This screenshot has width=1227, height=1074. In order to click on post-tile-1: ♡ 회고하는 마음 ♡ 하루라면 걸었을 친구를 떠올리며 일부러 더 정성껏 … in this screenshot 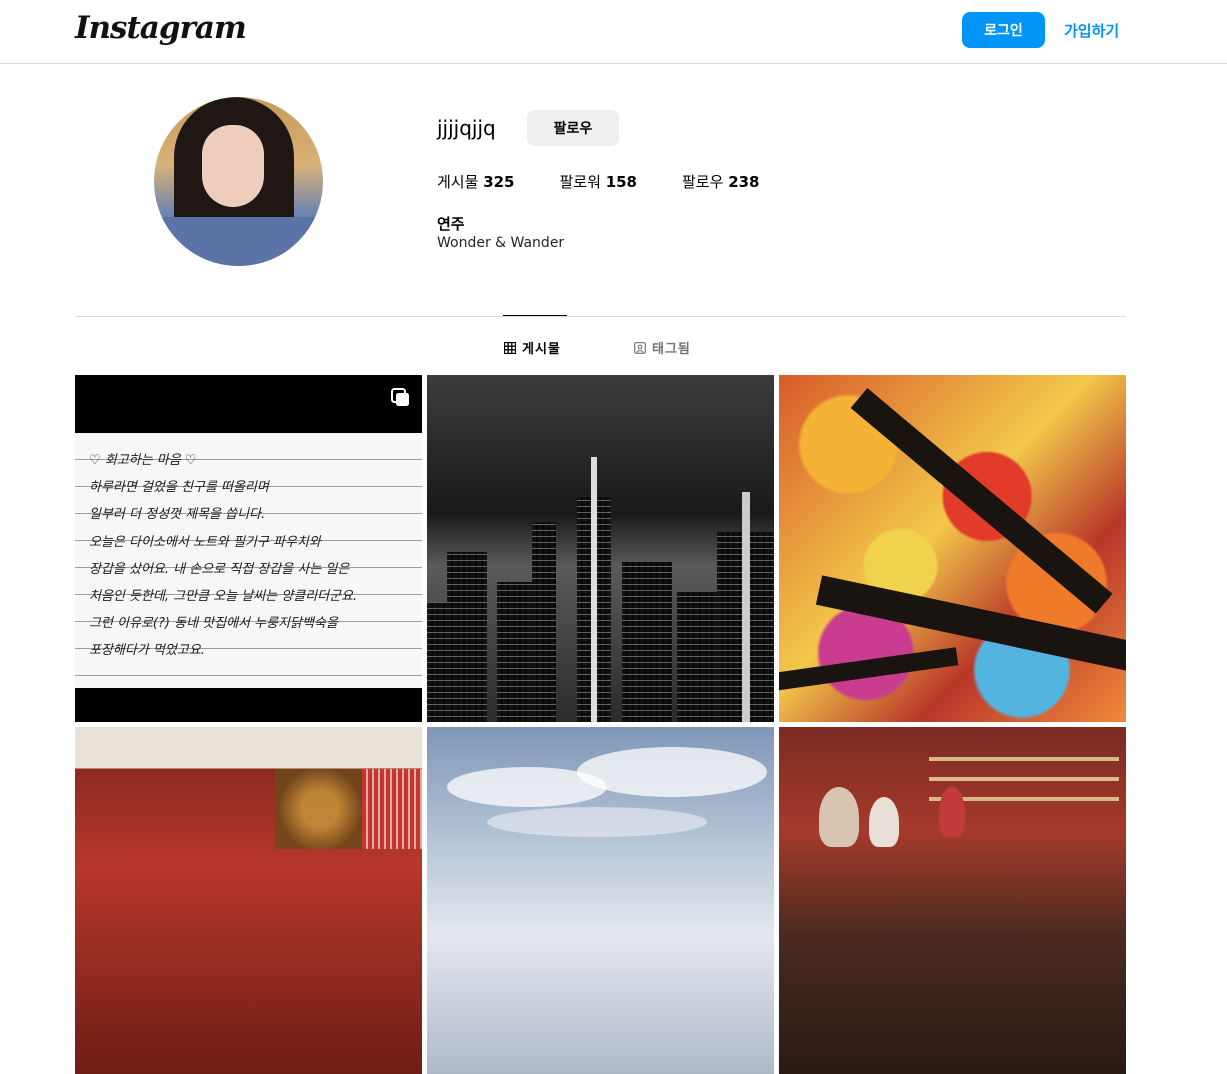, I will do `click(248, 548)`.